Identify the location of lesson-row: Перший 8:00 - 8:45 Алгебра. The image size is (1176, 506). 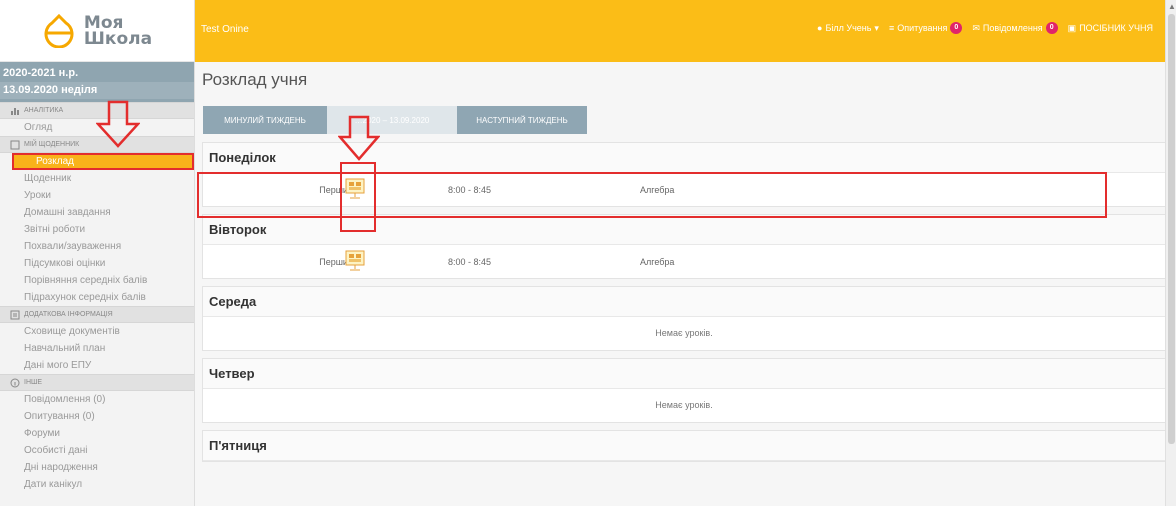
(684, 261).